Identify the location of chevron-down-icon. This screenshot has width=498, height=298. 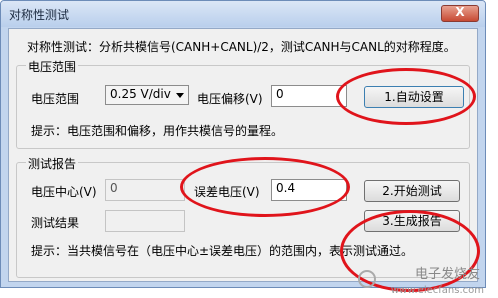
(180, 95).